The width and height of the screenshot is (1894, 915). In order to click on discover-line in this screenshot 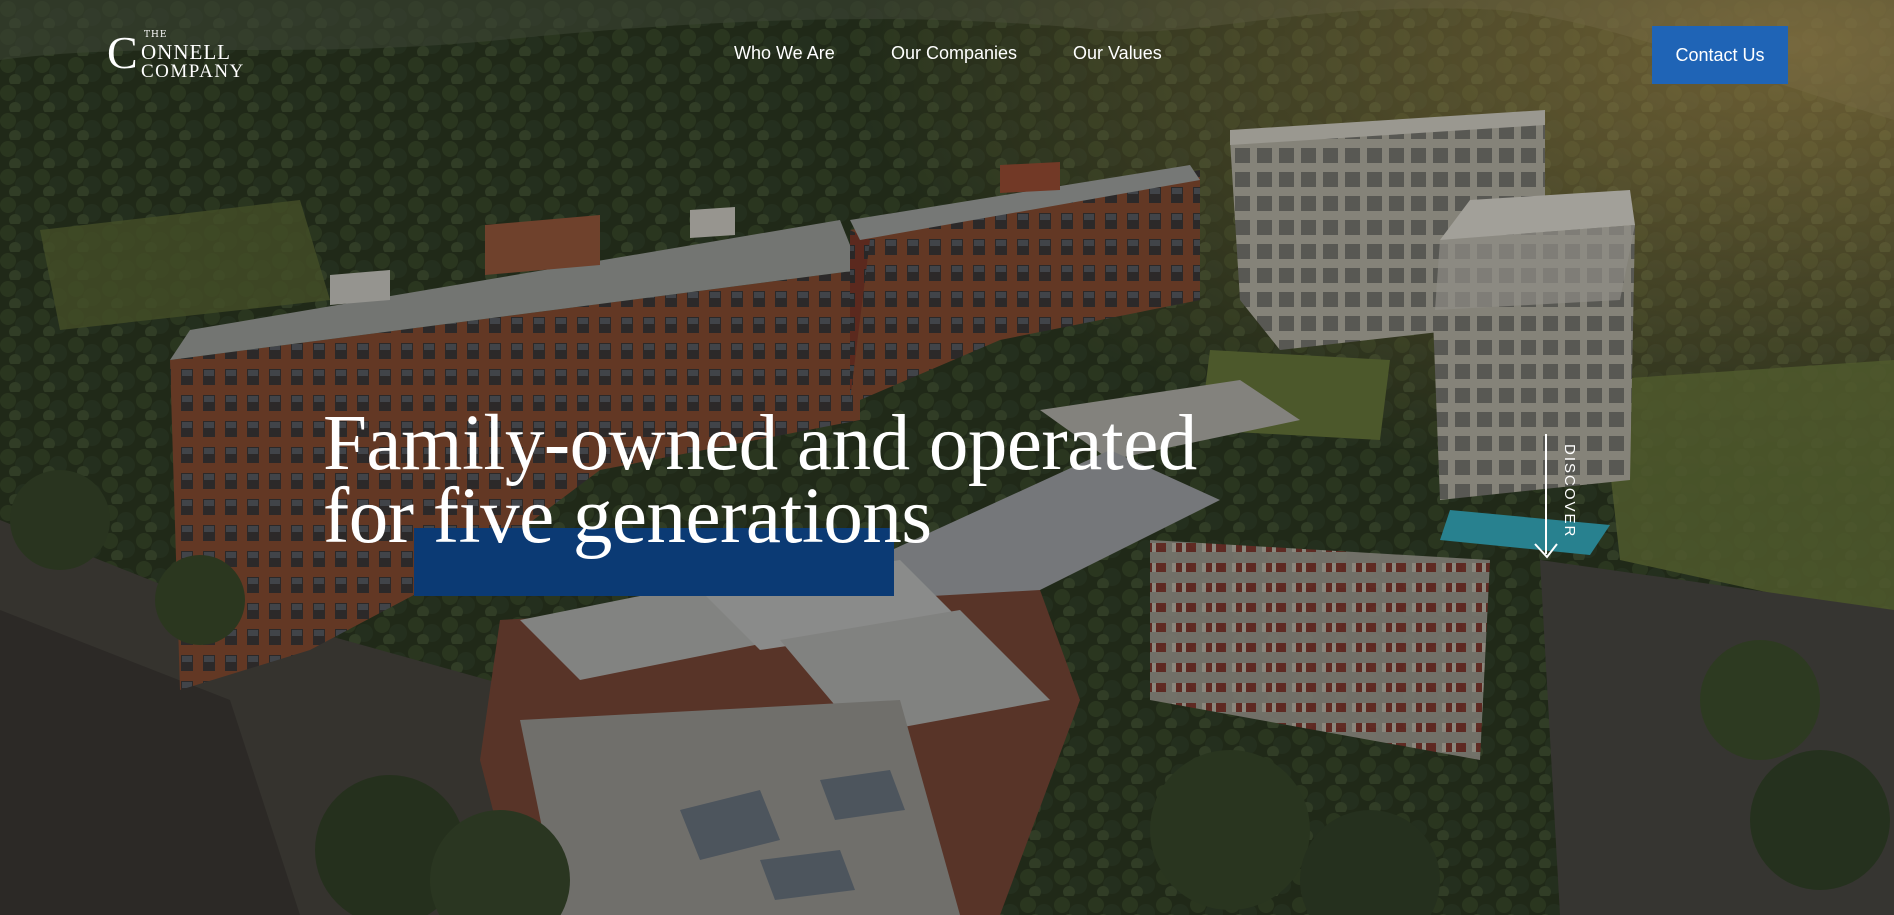, I will do `click(1546, 494)`.